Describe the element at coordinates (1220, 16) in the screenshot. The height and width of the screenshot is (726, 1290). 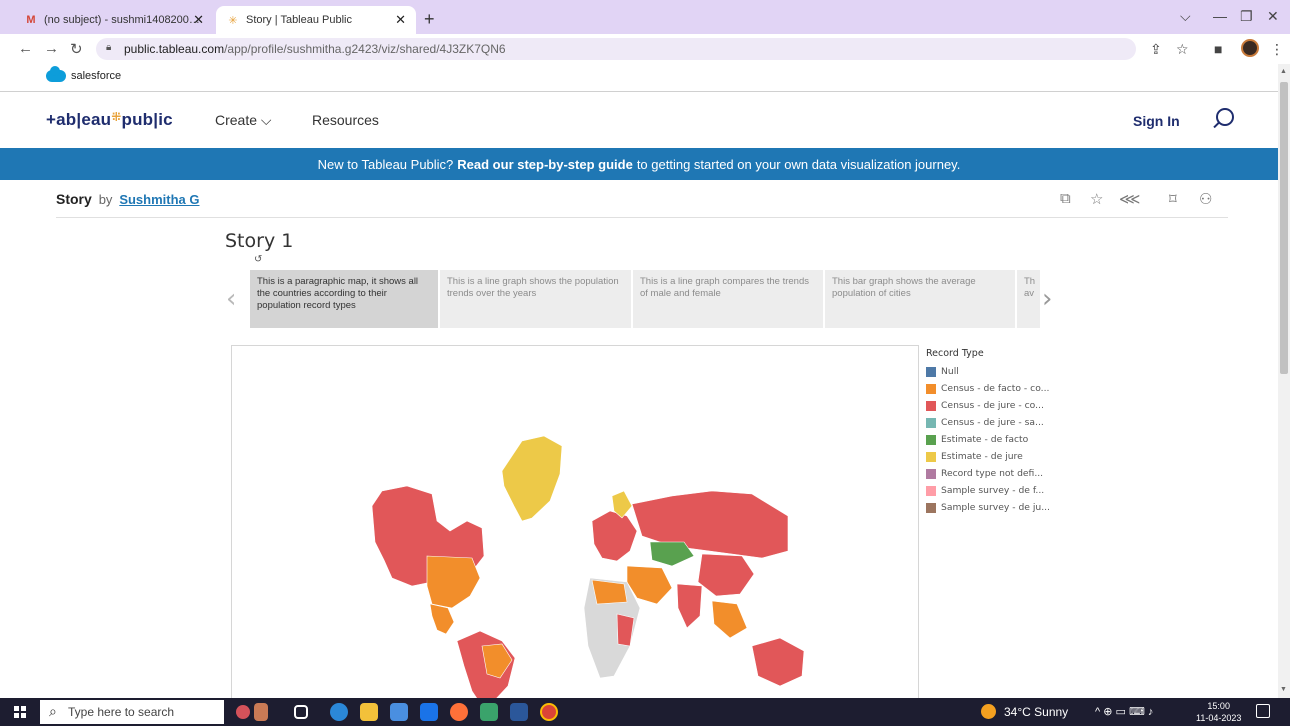
I see `minimize-button: —` at that location.